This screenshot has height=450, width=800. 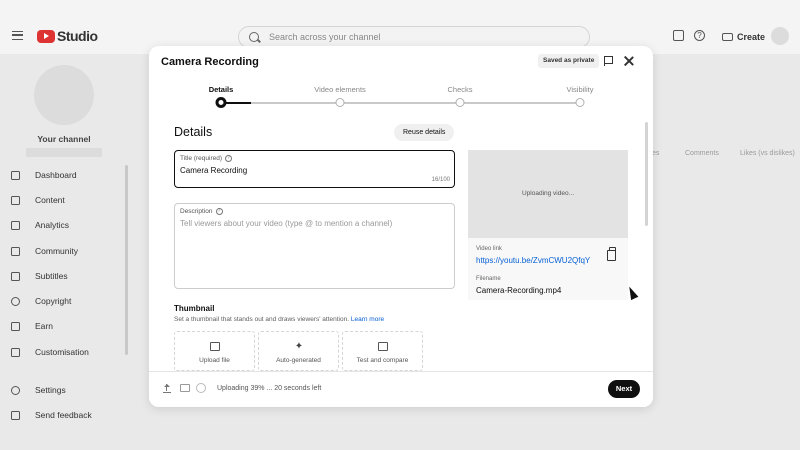 I want to click on settings-icon, so click(x=15, y=390).